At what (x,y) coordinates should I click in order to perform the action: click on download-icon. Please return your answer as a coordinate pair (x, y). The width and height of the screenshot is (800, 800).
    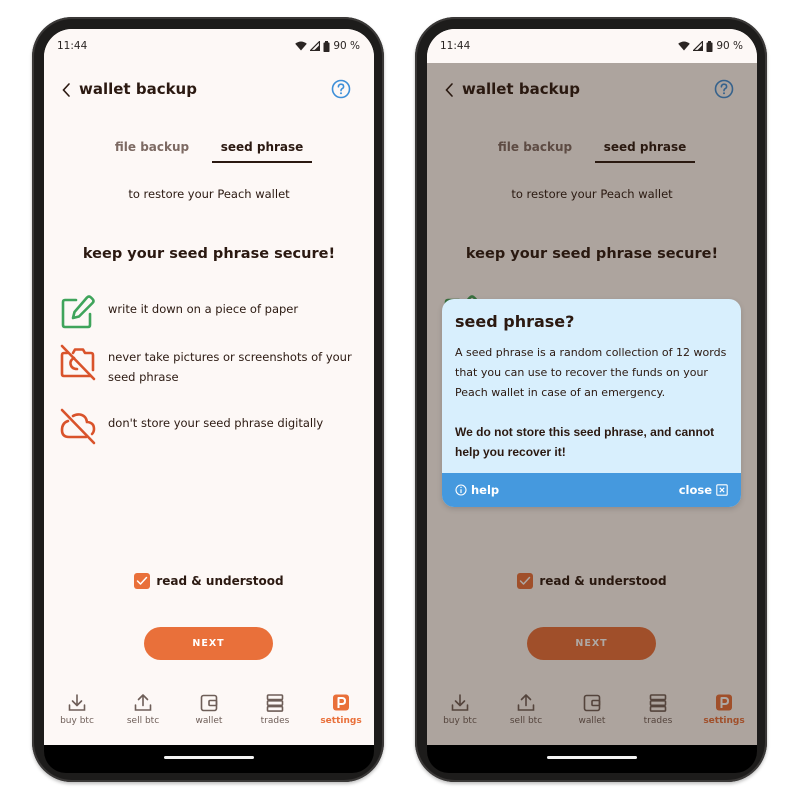
    Looking at the image, I should click on (77, 702).